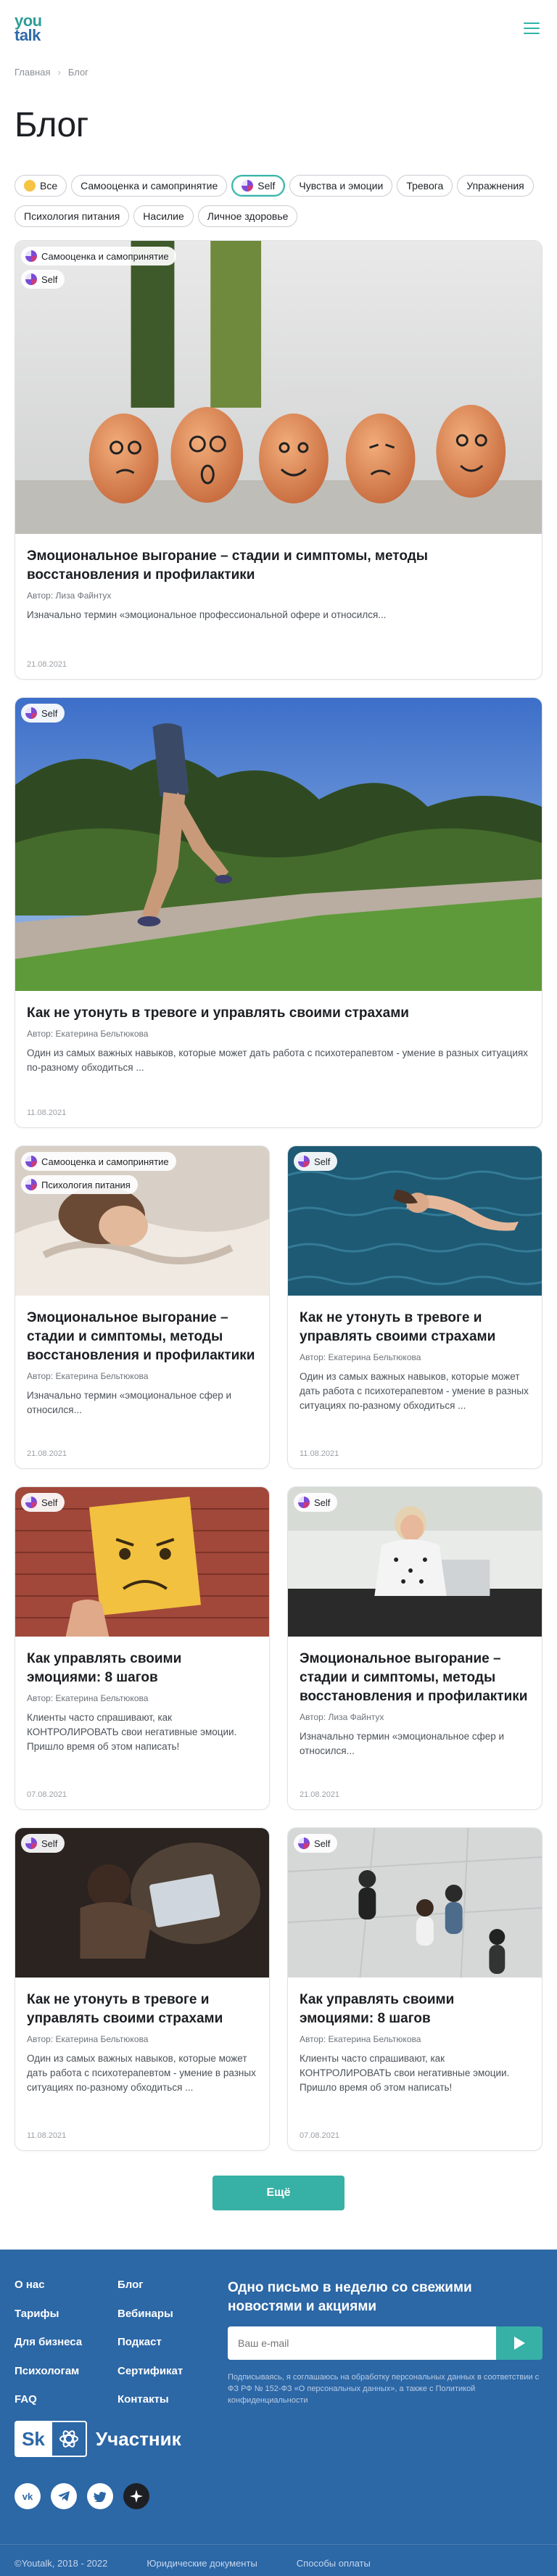 This screenshot has width=557, height=2576. Describe the element at coordinates (32, 72) in the screenshot. I see `breadcrumb-home: Главная` at that location.